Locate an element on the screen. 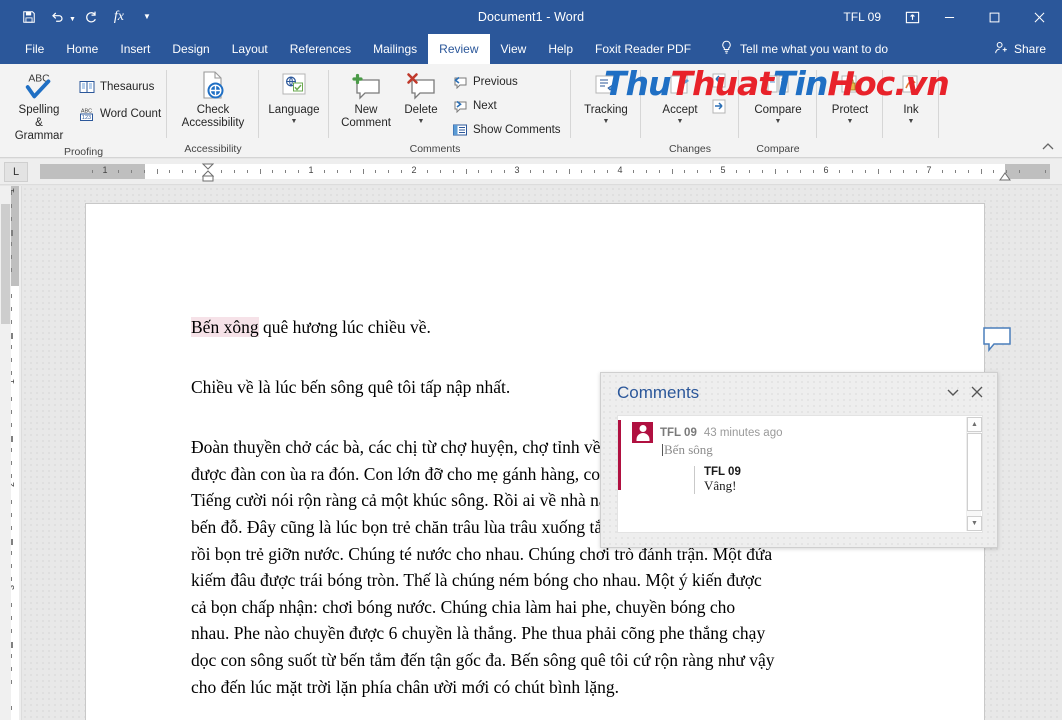 This screenshot has width=1062, height=720. comment-body: Bến sông is located at coordinates (803, 450).